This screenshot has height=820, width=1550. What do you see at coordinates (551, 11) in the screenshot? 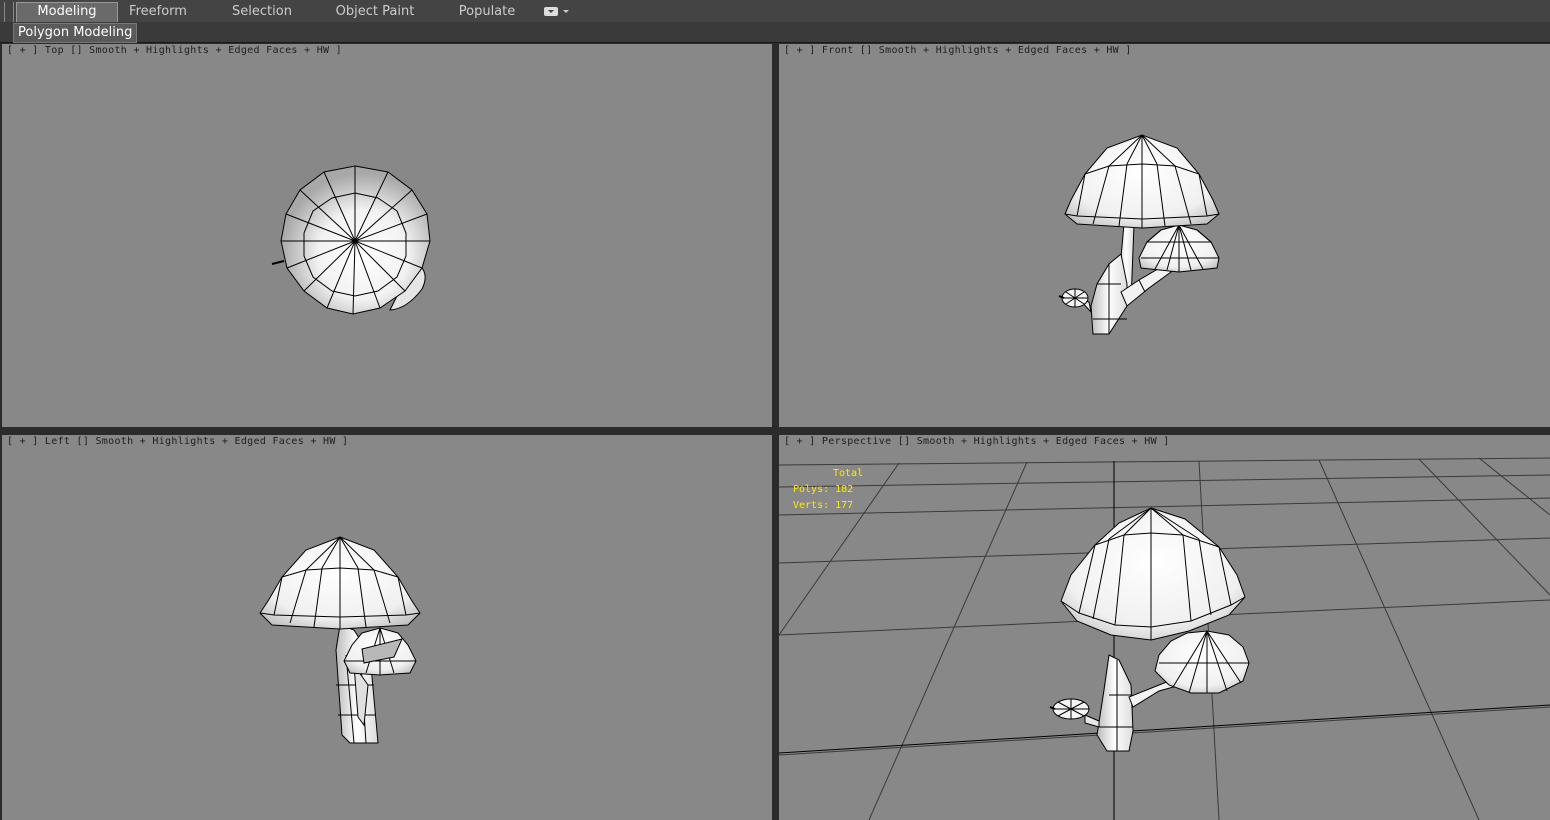
I see `ribbon-display-toggle-icon` at bounding box center [551, 11].